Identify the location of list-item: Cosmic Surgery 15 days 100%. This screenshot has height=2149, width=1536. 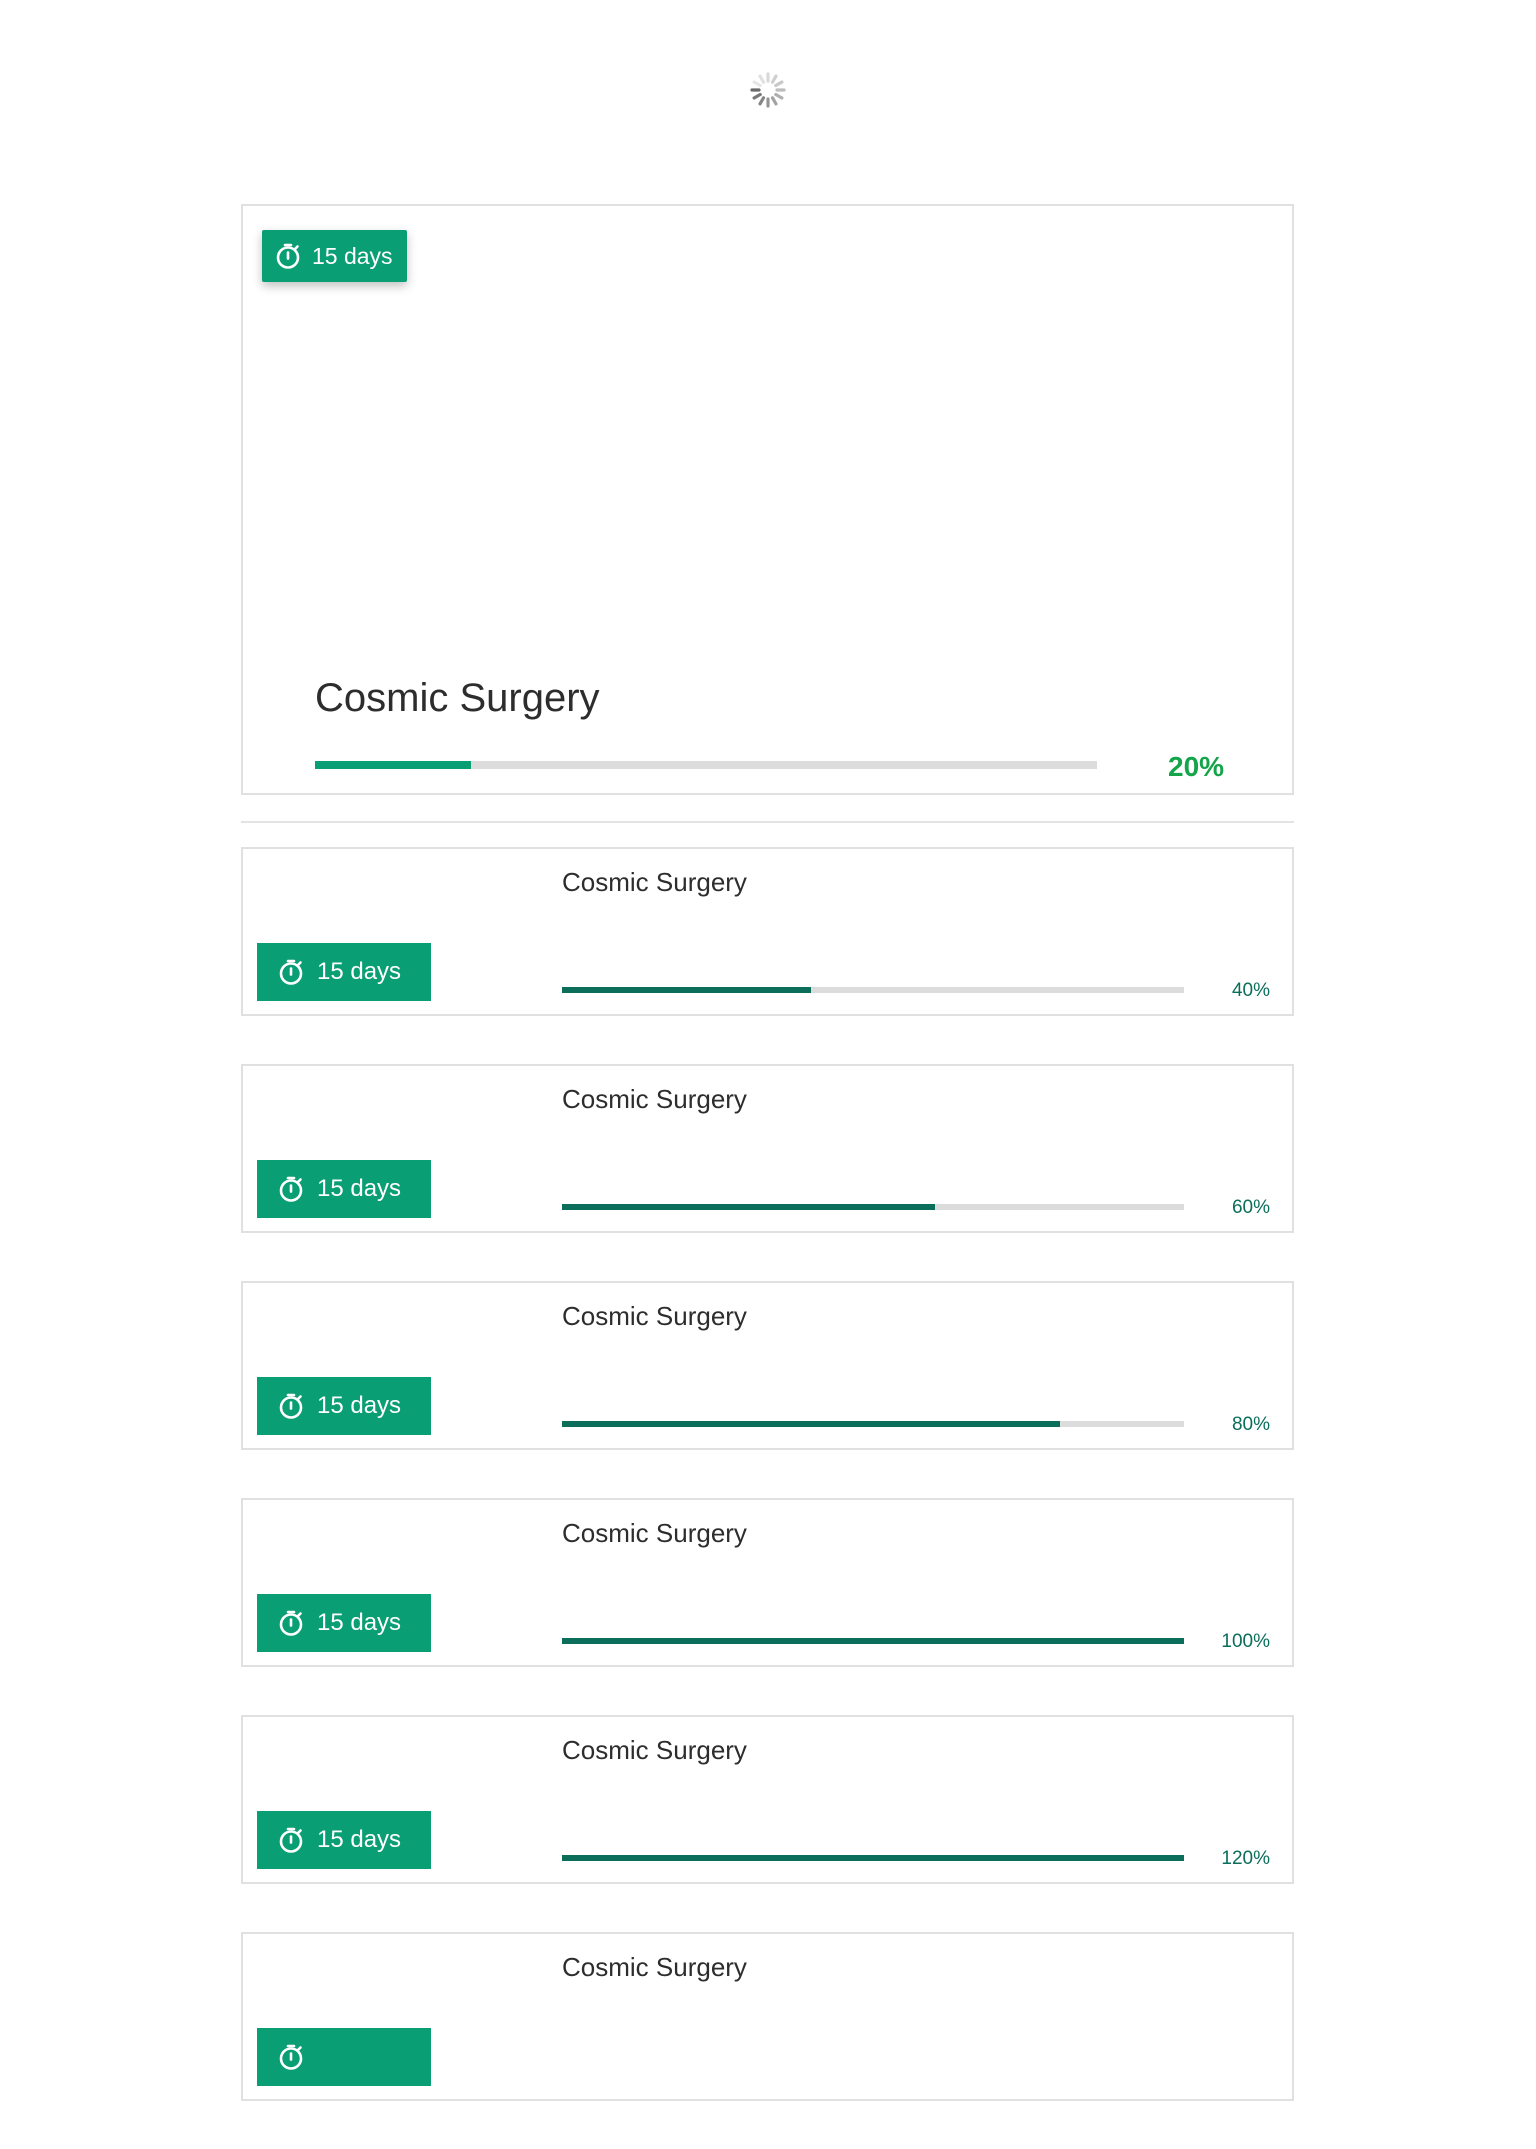
(767, 1582).